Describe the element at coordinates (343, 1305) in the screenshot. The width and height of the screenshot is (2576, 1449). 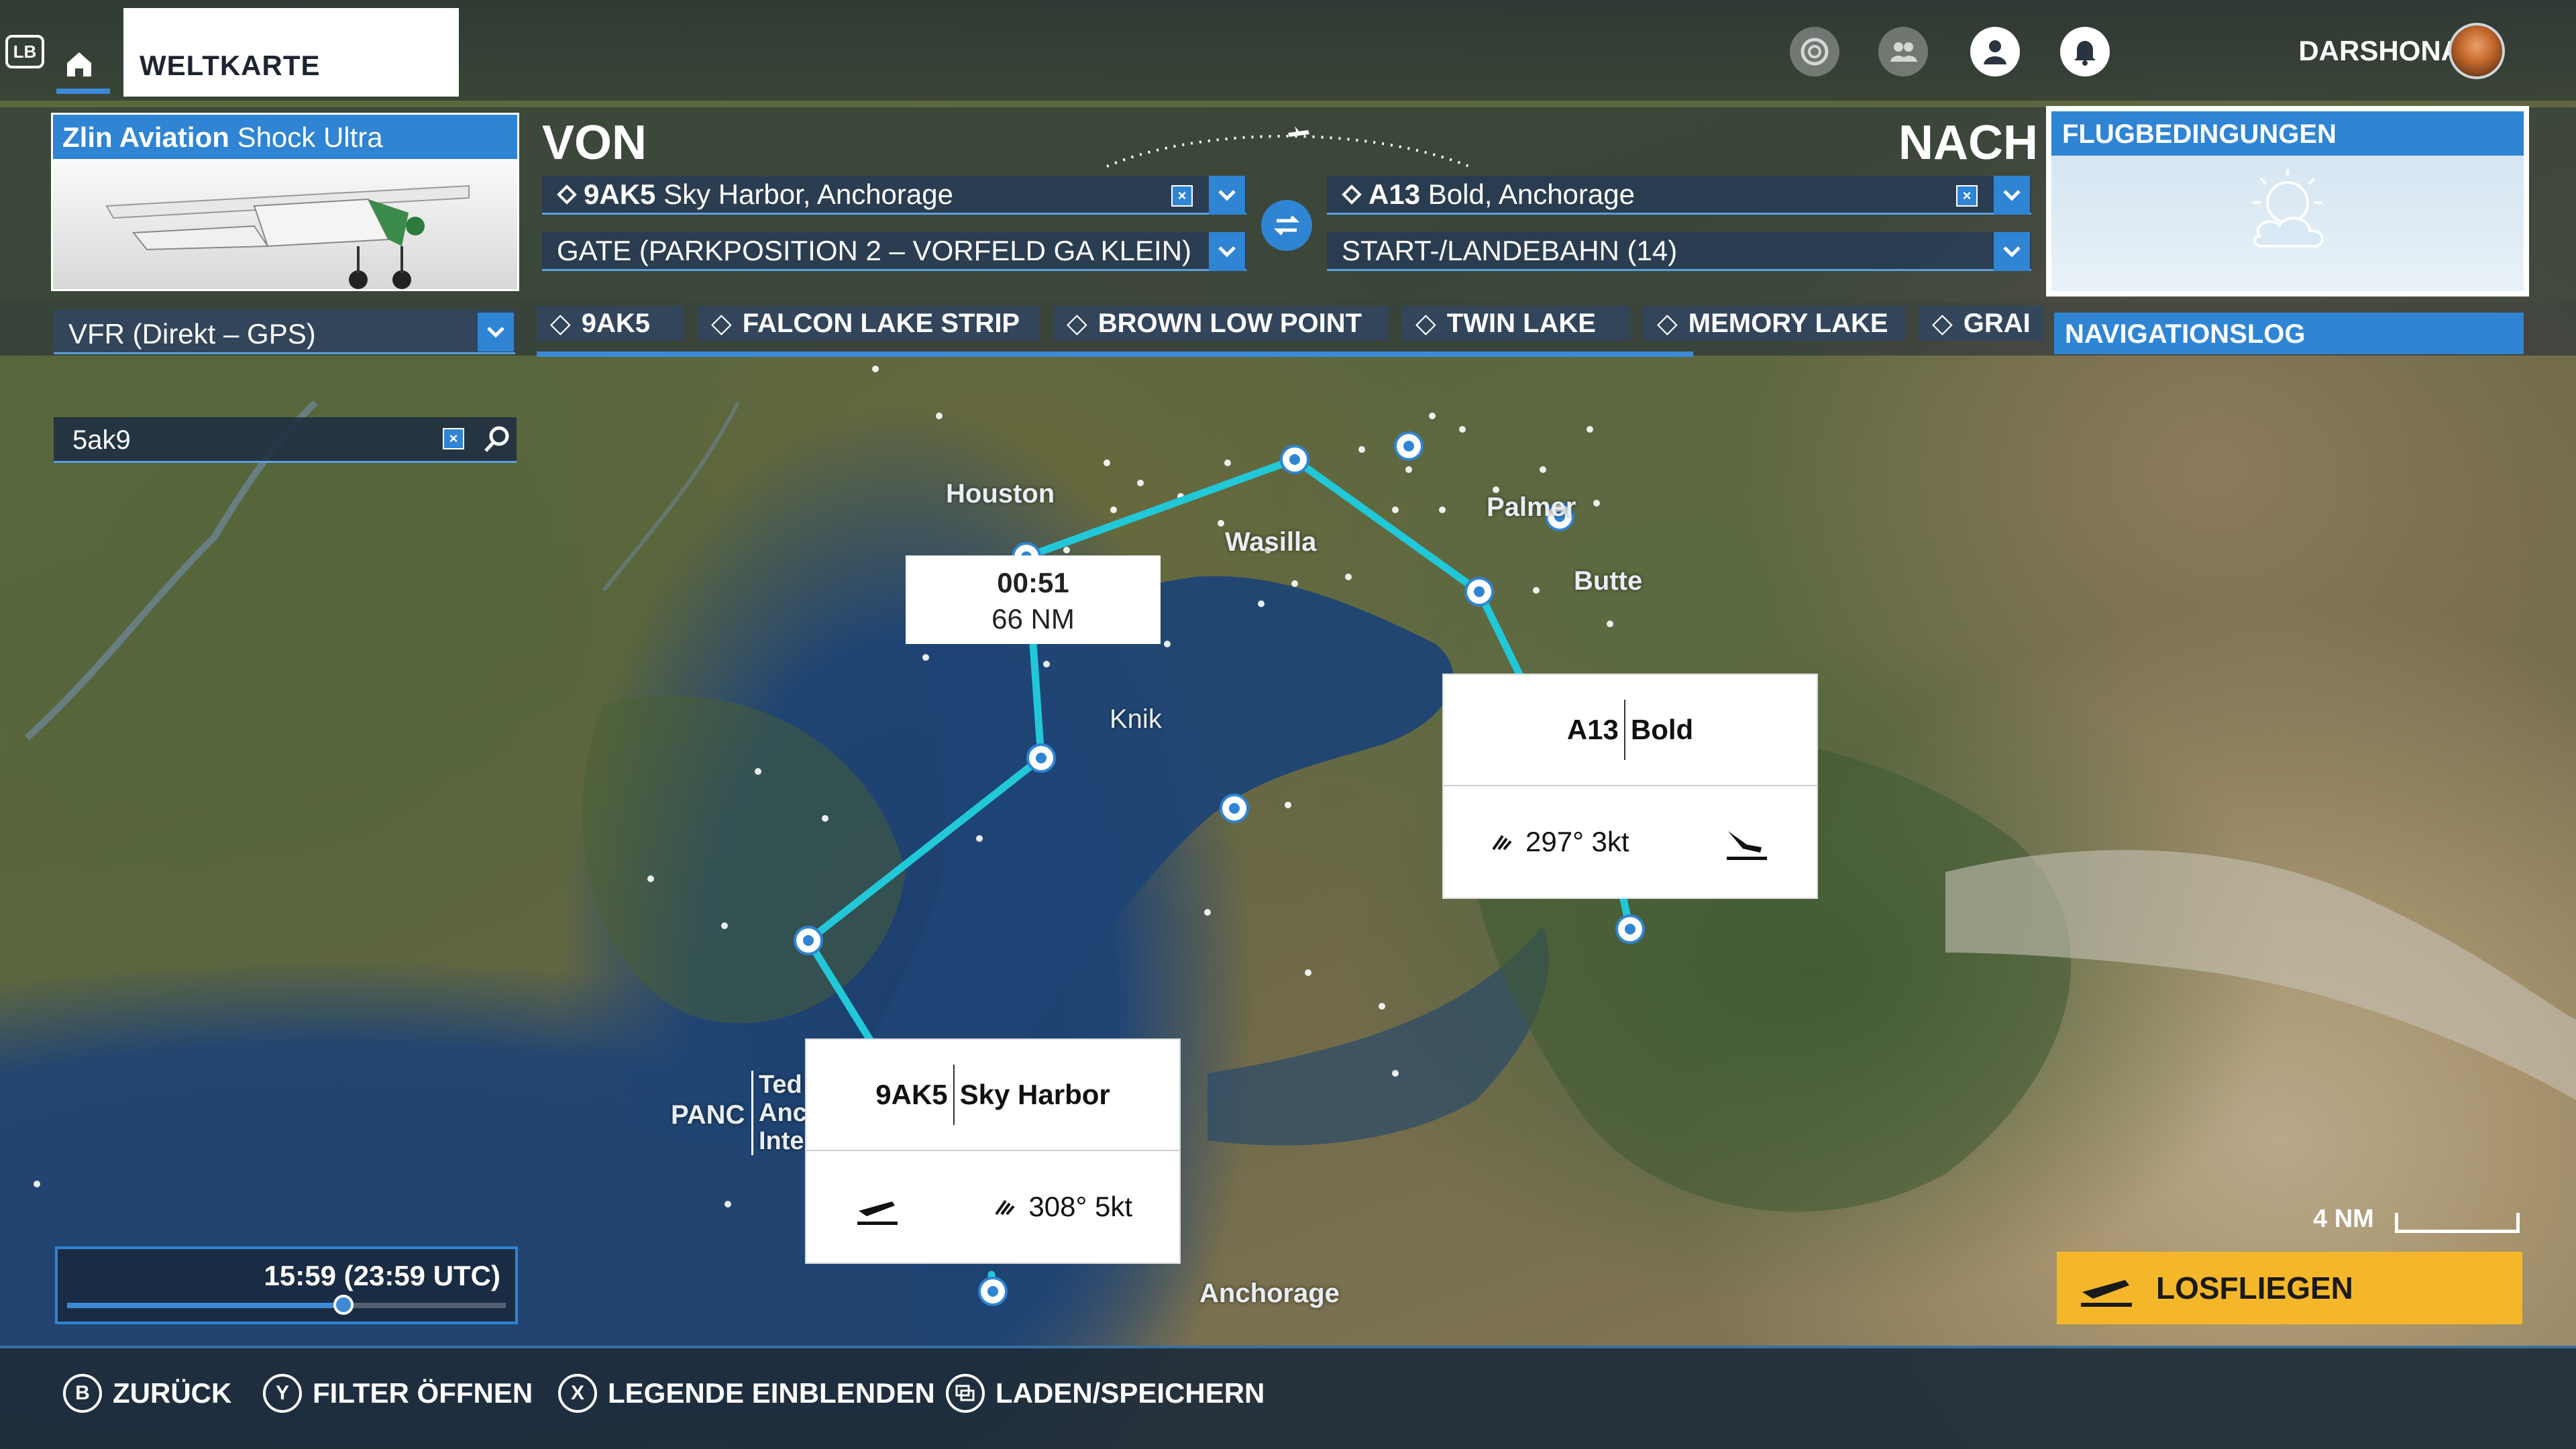
I see `time-slider-handle` at that location.